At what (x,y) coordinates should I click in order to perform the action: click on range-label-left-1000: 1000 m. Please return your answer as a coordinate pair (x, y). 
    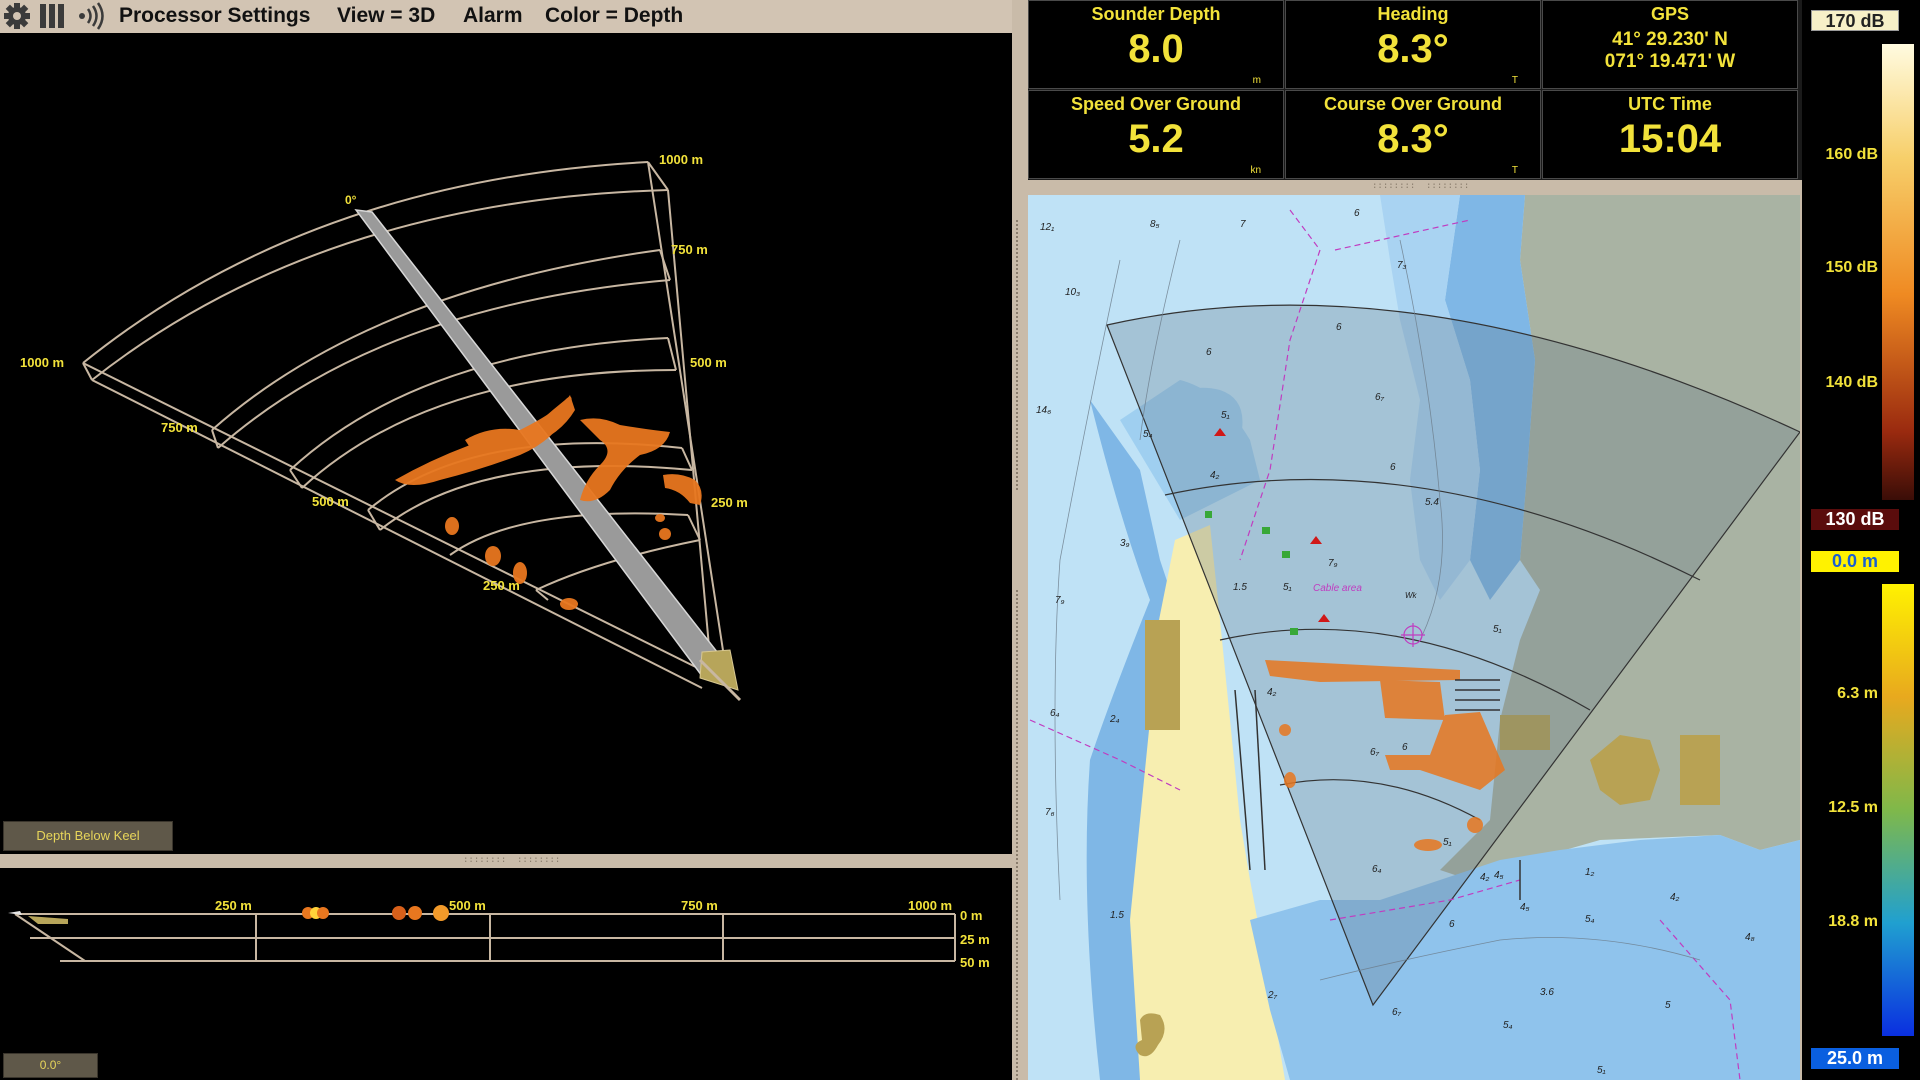
    Looking at the image, I should click on (42, 362).